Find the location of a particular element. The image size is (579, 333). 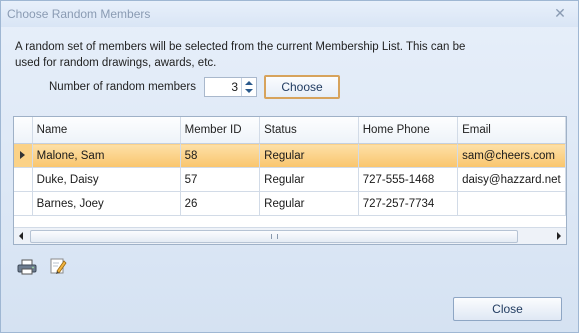

grid-header-row: Name Member ID Status Home Phone Email is located at coordinates (290, 130).